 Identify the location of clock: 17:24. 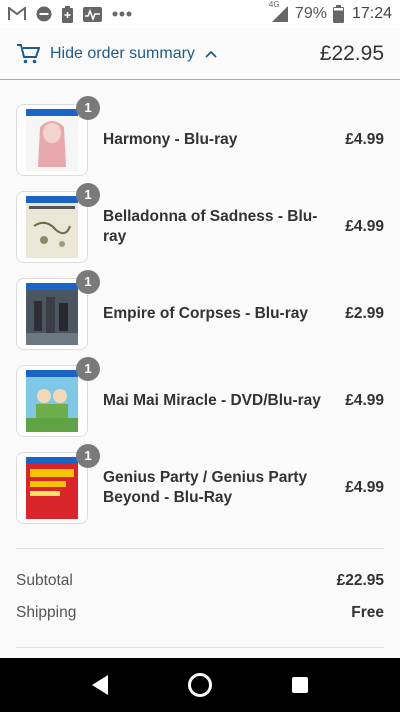
(371, 13).